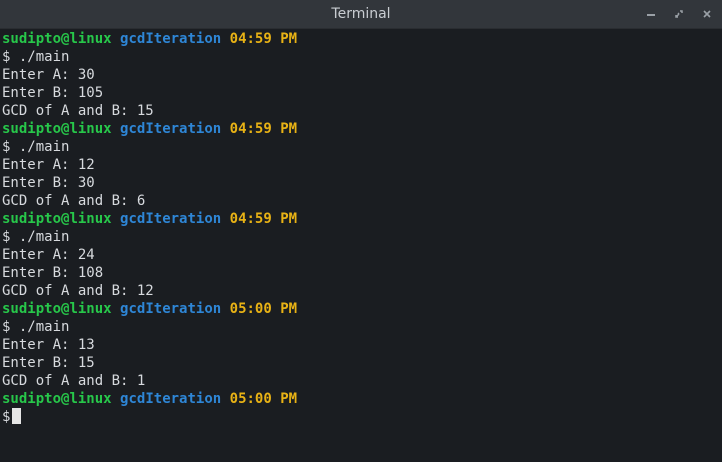 This screenshot has width=722, height=462. Describe the element at coordinates (53, 93) in the screenshot. I see `output-line: Enter B: 105` at that location.